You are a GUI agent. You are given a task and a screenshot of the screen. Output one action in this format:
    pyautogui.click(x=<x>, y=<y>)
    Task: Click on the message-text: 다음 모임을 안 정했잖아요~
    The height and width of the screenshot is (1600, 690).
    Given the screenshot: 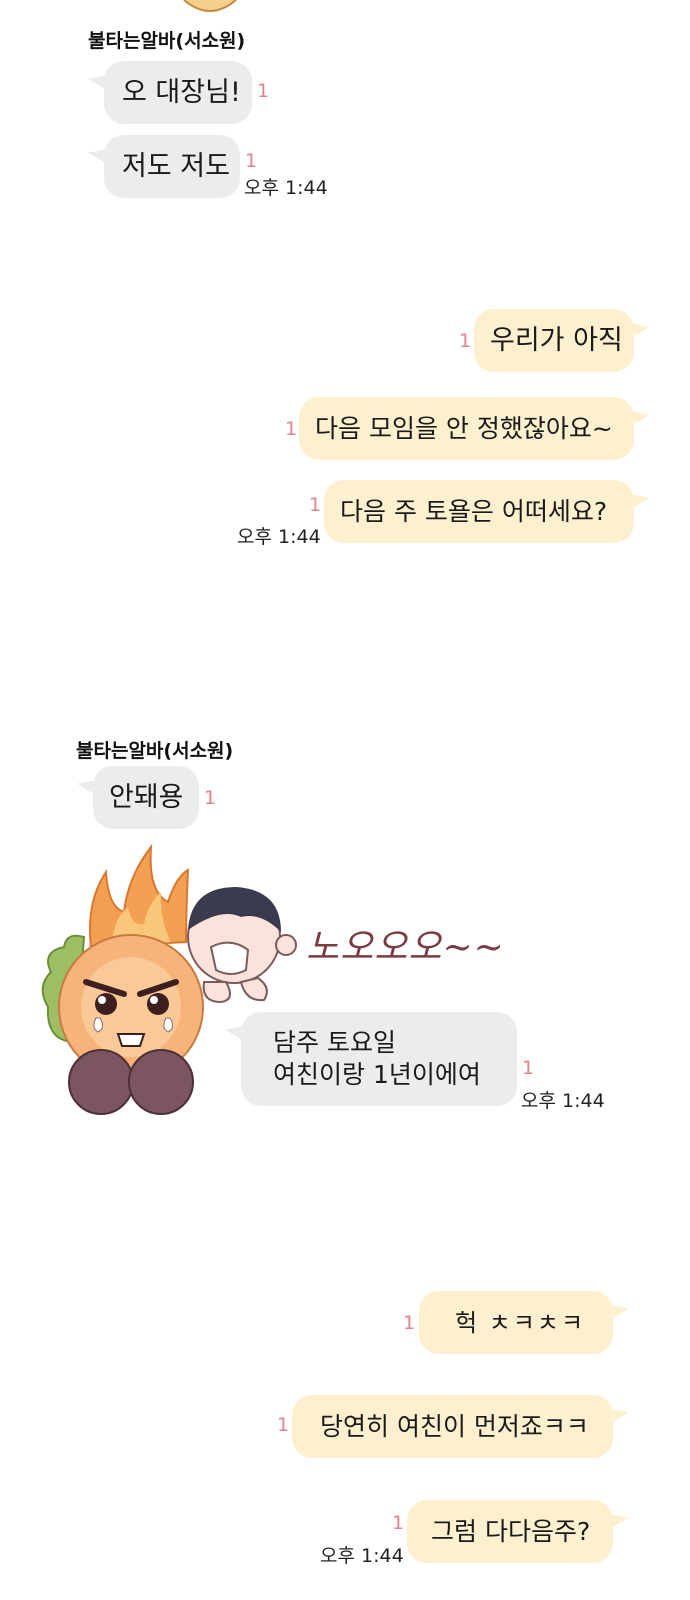 What is the action you would take?
    pyautogui.click(x=464, y=428)
    